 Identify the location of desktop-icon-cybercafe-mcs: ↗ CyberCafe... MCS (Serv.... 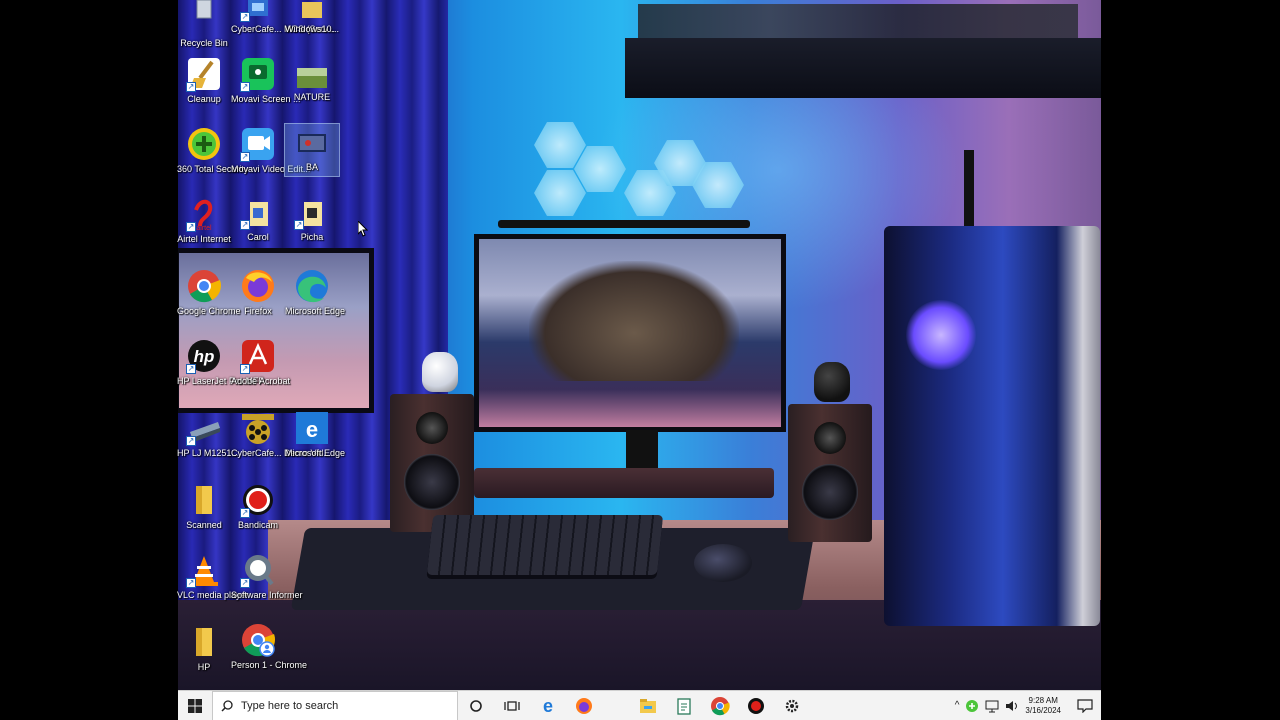
(283, 17).